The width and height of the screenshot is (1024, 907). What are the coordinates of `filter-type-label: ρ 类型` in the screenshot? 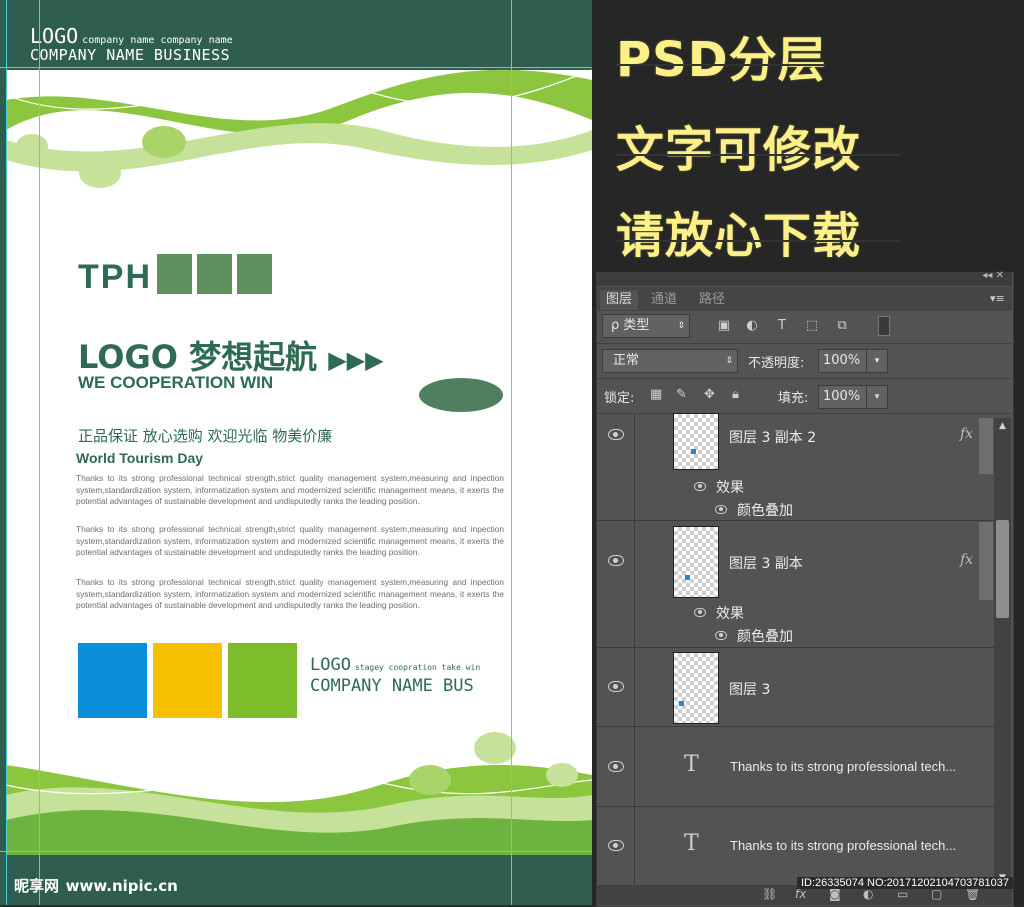 It's located at (630, 325).